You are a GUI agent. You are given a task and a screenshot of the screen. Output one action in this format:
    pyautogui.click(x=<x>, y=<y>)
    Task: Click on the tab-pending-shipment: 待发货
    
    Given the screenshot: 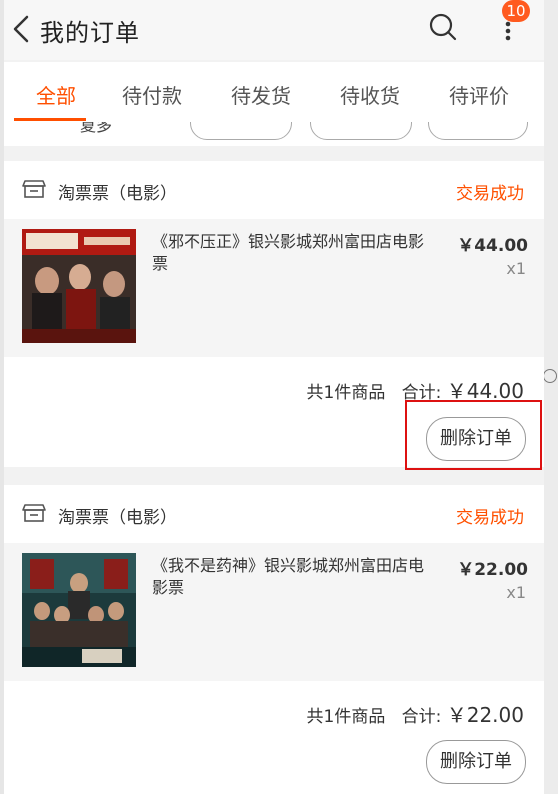 What is the action you would take?
    pyautogui.click(x=261, y=94)
    